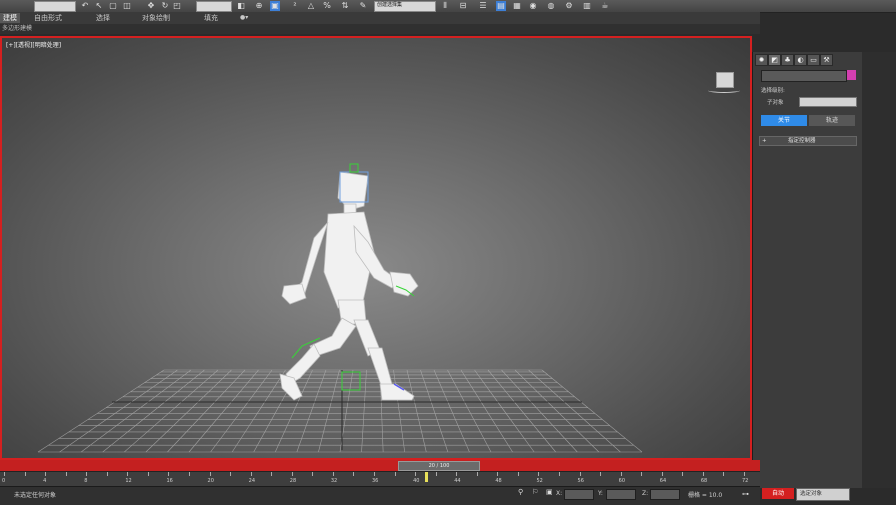 The width and height of the screenshot is (896, 505). I want to click on spinner-snap-icon: ⇅, so click(345, 6).